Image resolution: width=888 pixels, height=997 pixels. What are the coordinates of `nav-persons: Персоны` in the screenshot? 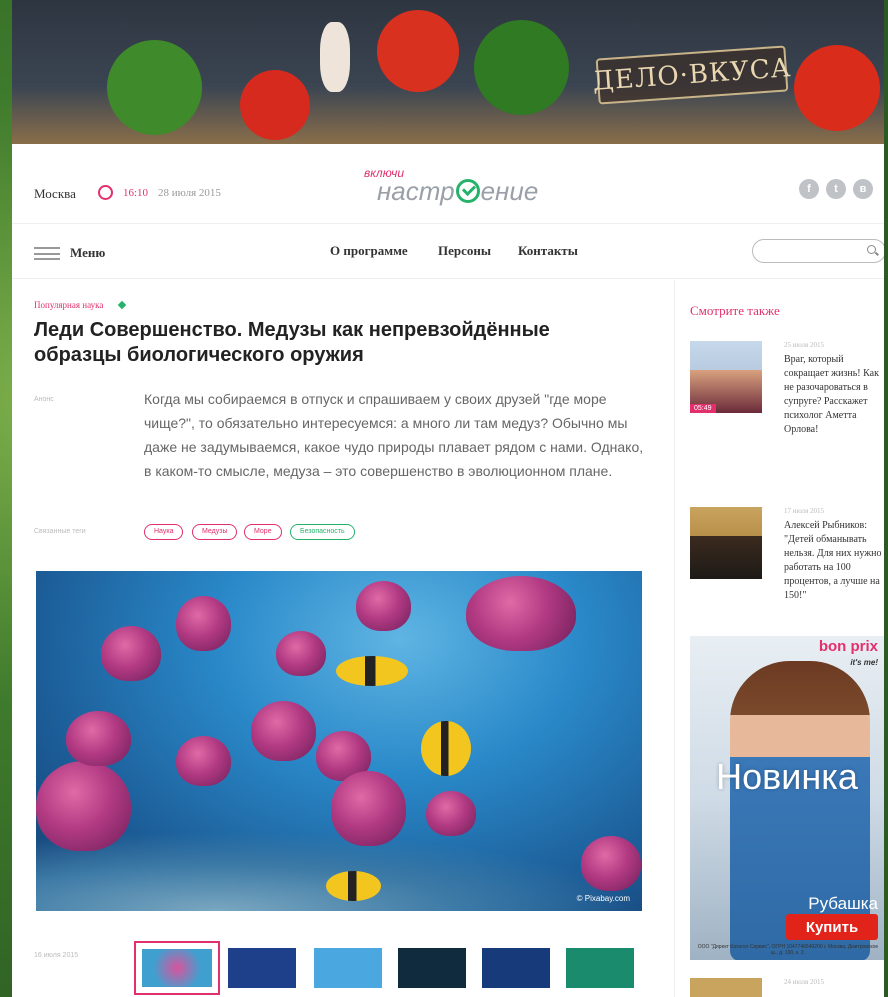 It's located at (464, 251).